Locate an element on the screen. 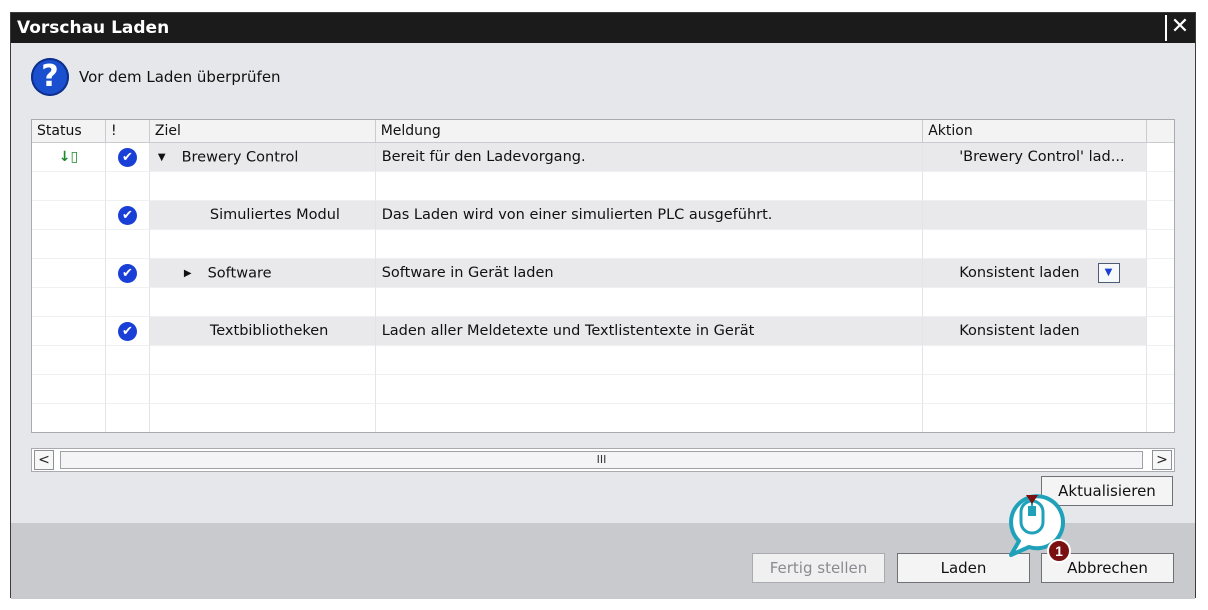 This screenshot has width=1208, height=610. target-cell: ▶ Software is located at coordinates (262, 273).